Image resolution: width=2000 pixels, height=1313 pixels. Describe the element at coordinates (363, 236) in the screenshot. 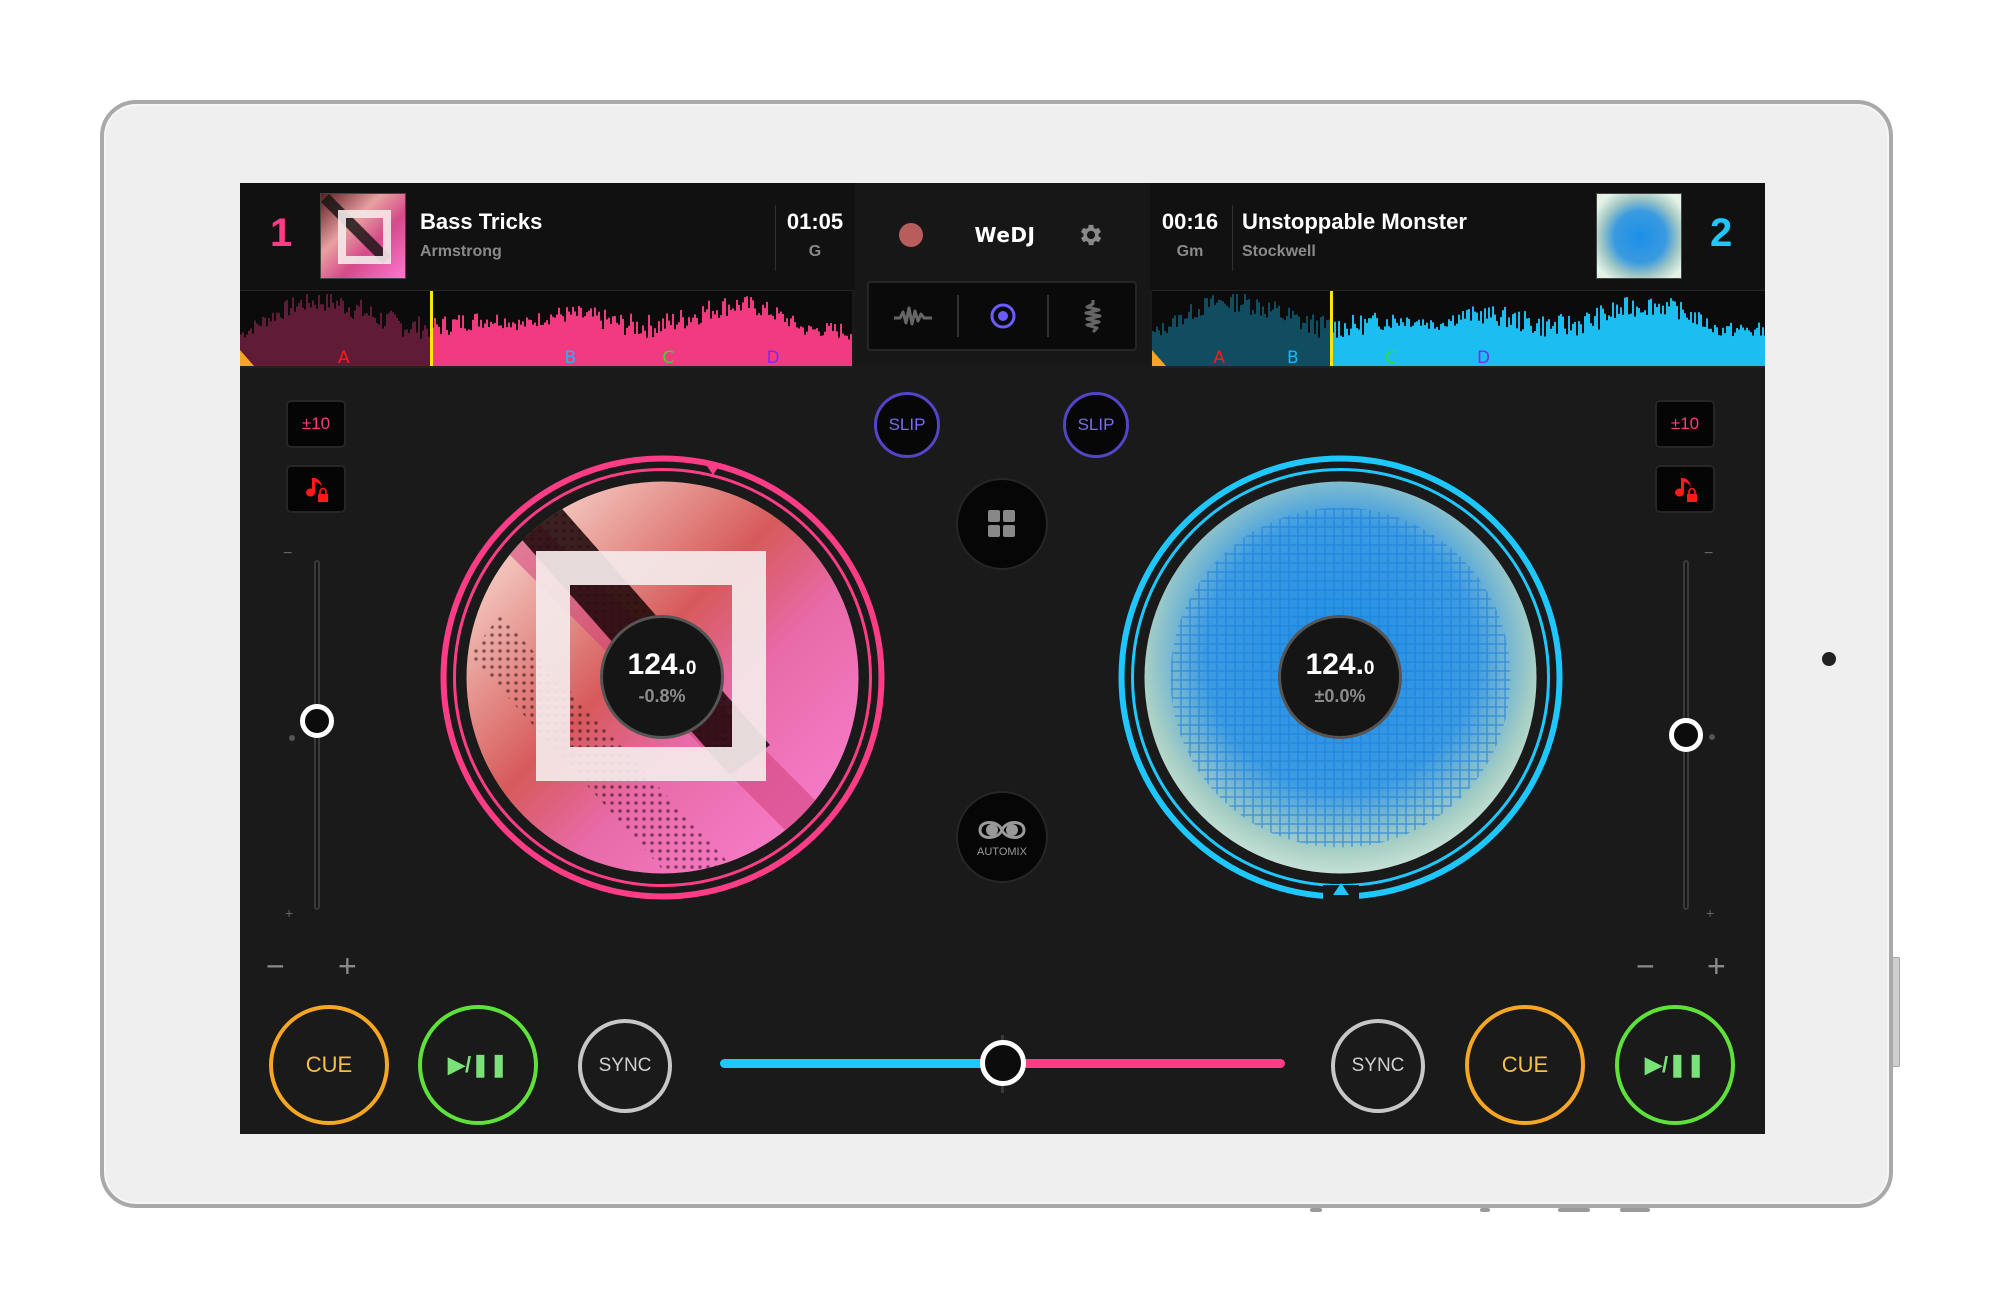

I see `deck1-album-art` at that location.